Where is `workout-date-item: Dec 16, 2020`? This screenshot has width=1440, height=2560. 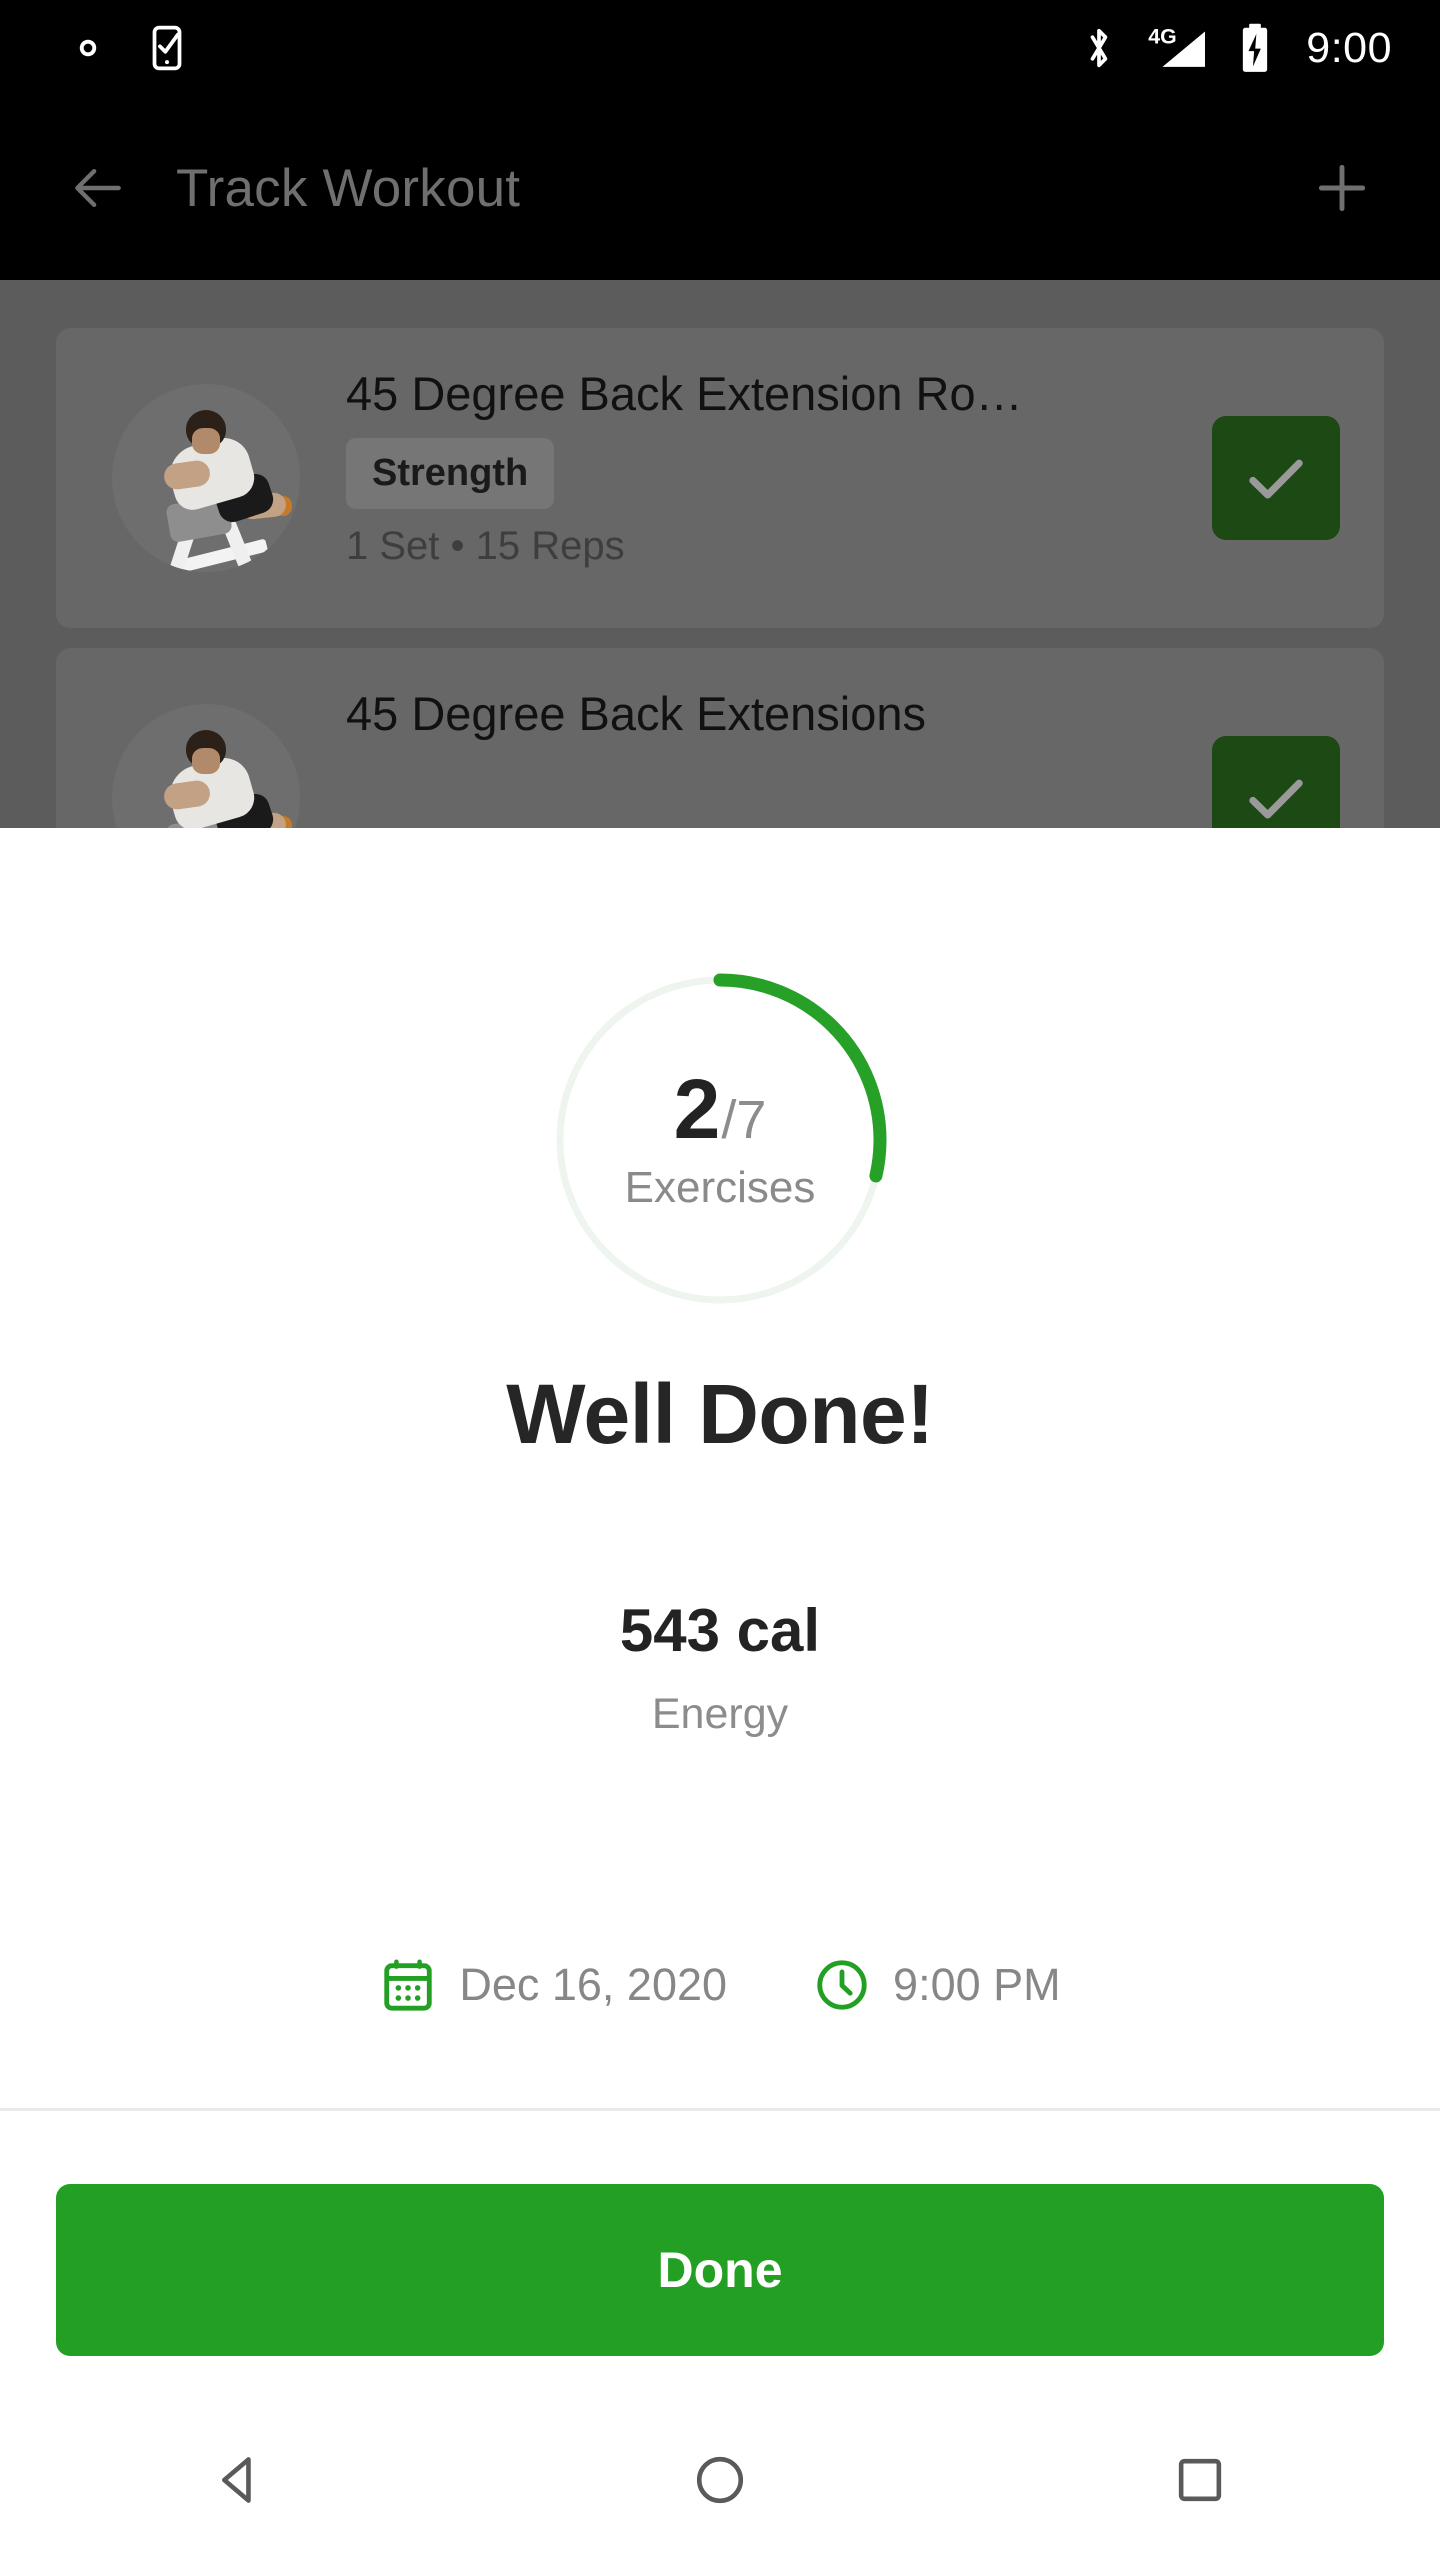
workout-date-item: Dec 16, 2020 is located at coordinates (553, 1985).